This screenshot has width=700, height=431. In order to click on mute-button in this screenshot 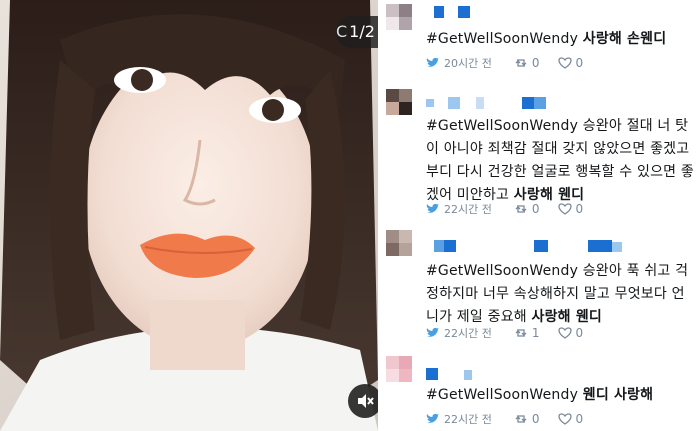, I will do `click(363, 401)`.